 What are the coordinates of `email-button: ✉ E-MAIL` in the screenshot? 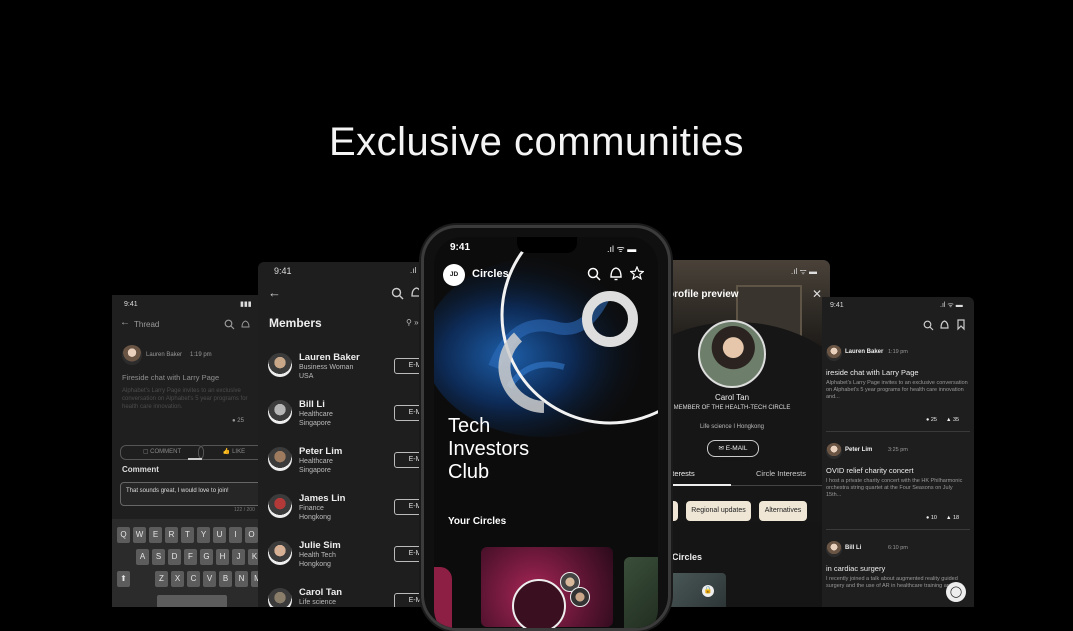 It's located at (733, 448).